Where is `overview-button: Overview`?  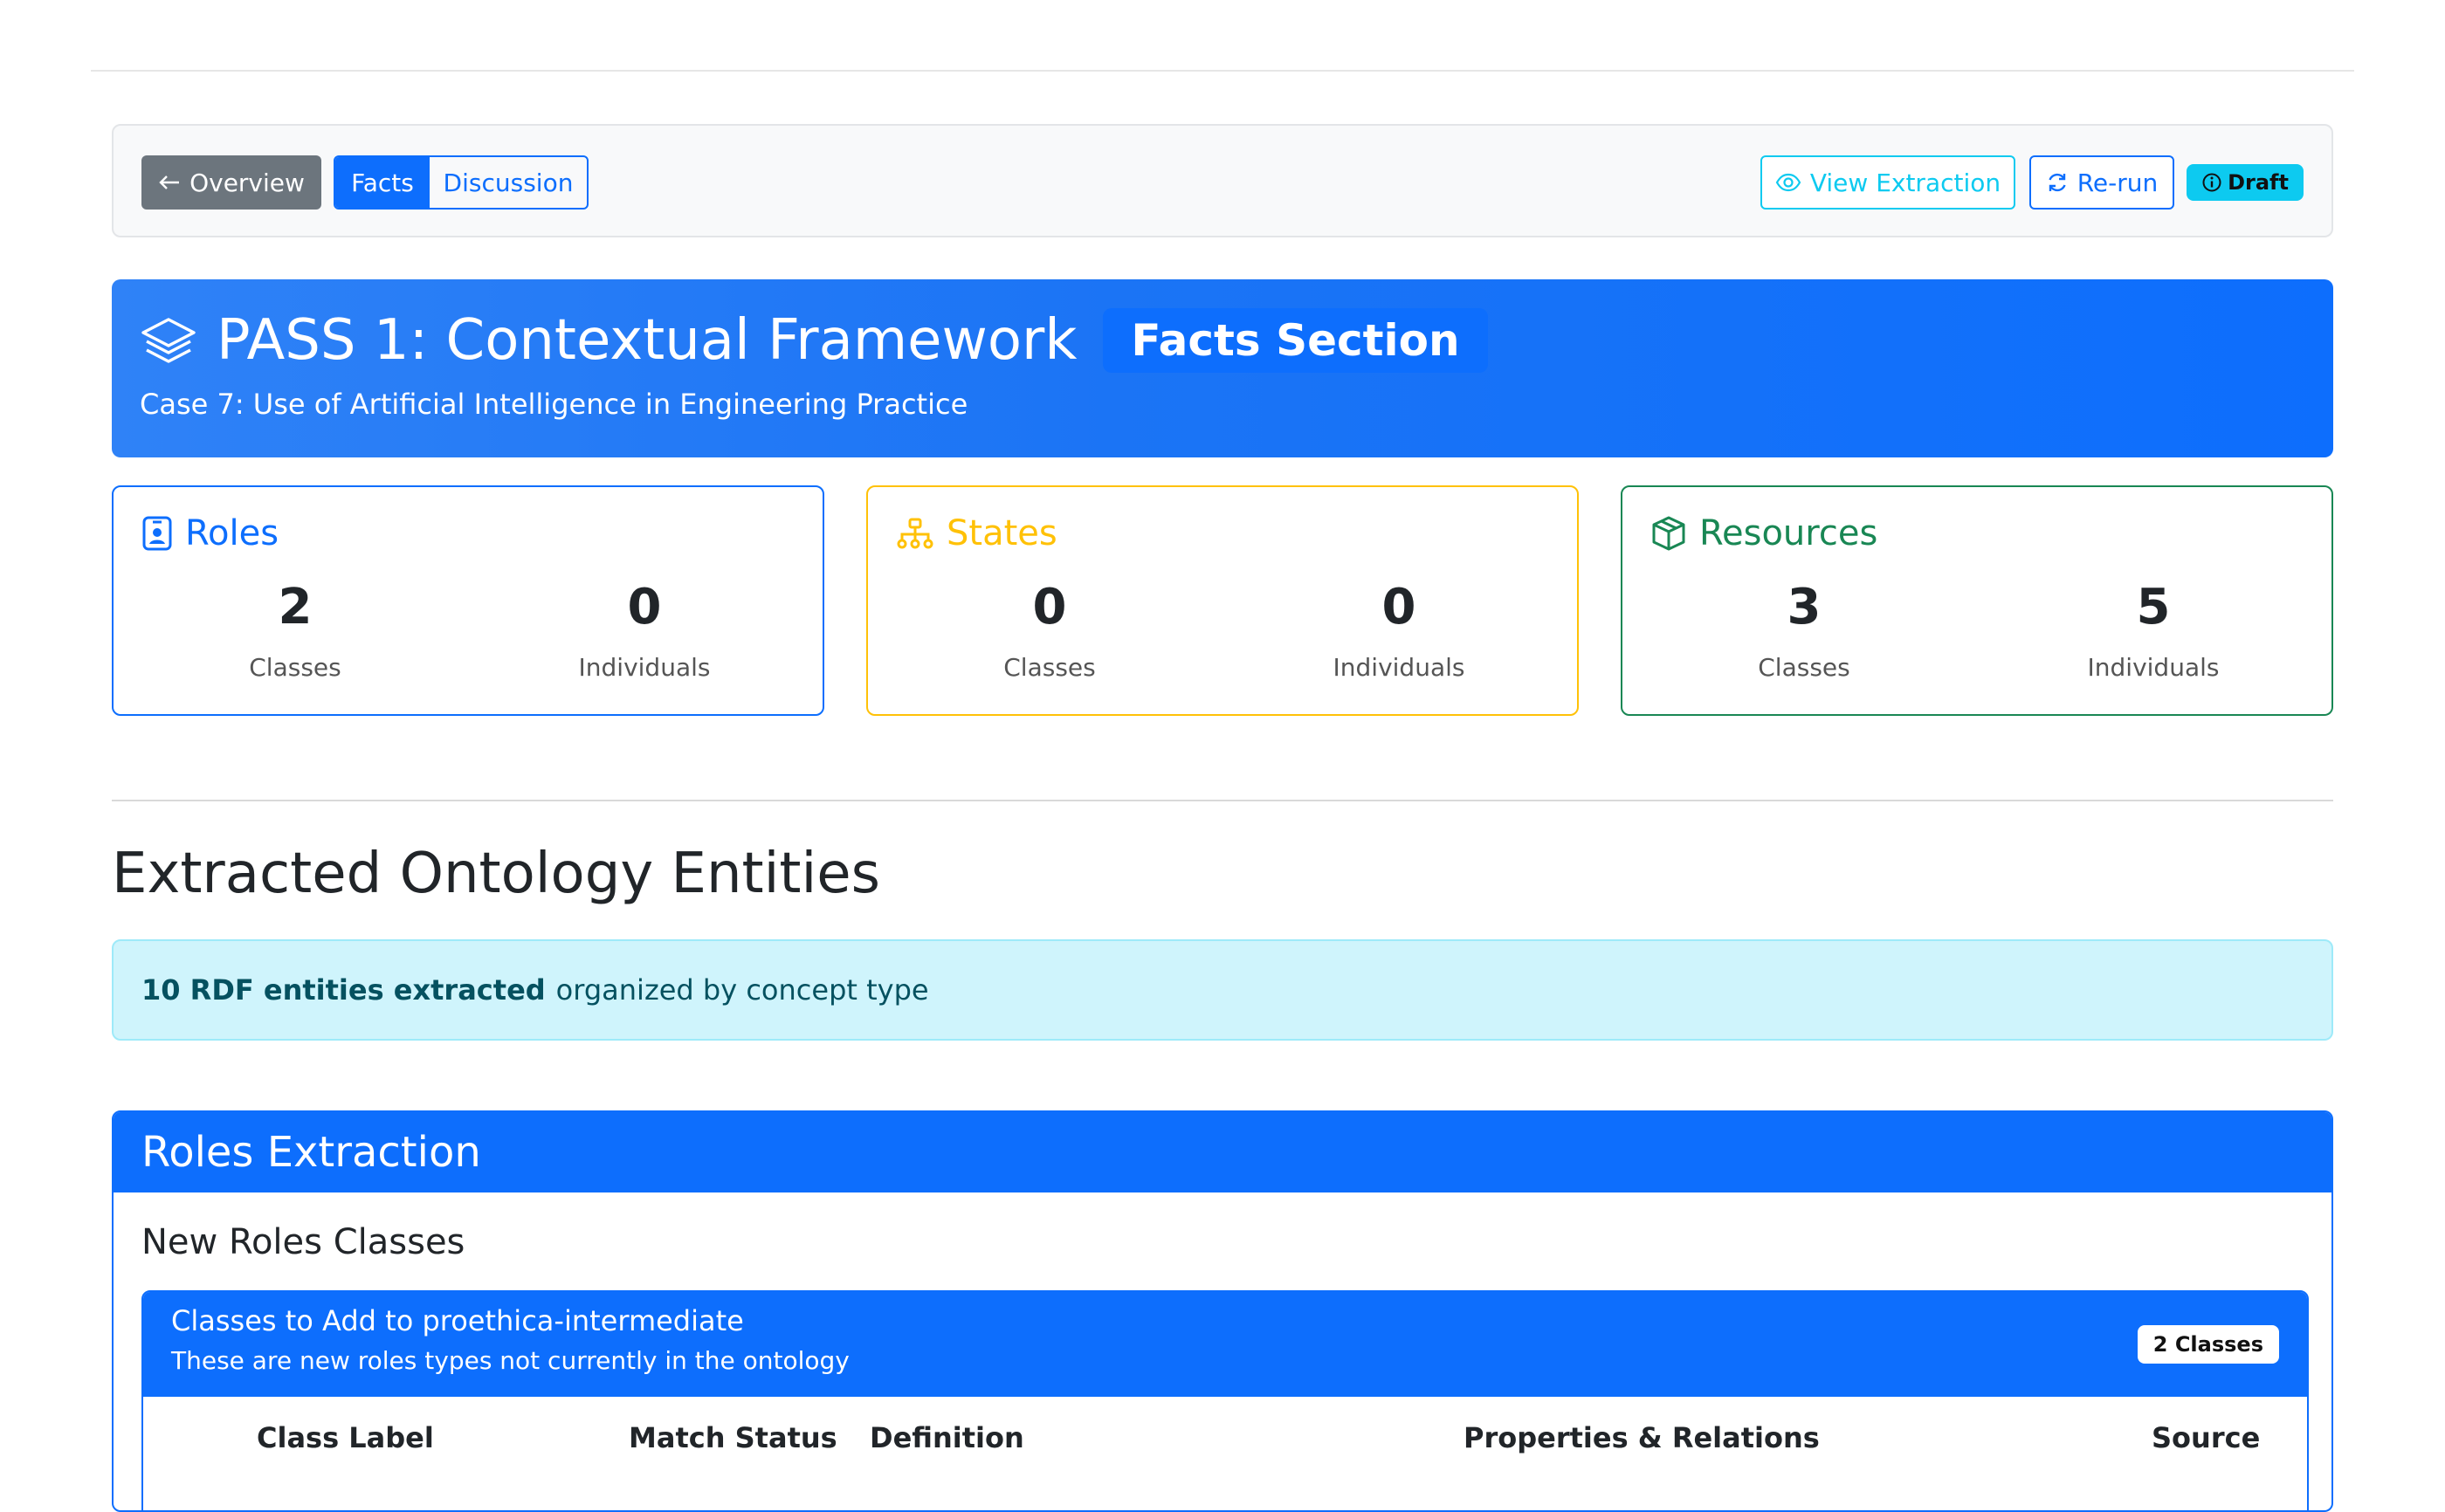
overview-button: Overview is located at coordinates (231, 182).